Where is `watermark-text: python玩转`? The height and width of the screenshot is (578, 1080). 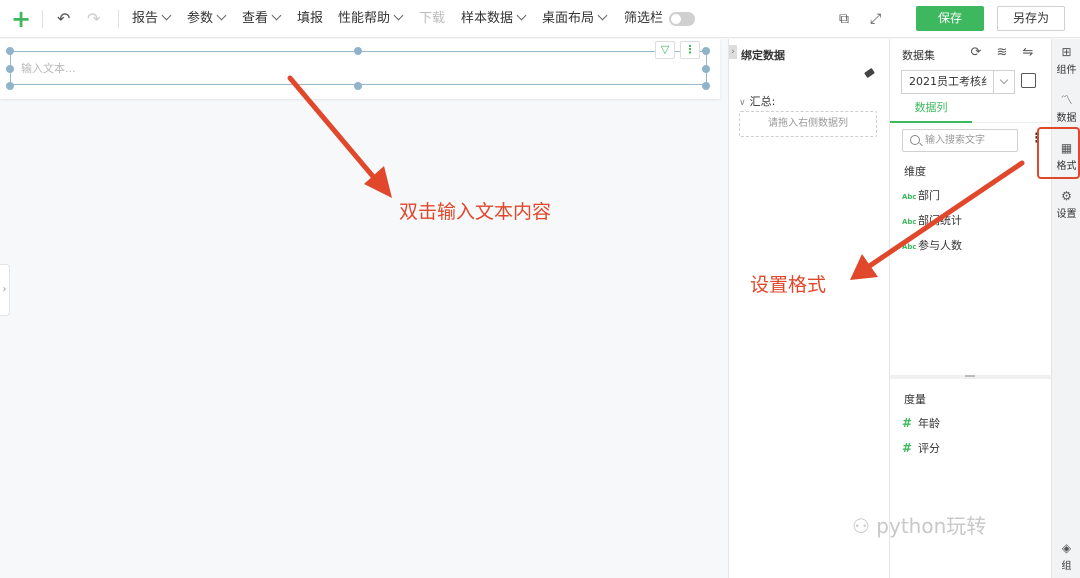 watermark-text: python玩转 is located at coordinates (931, 526).